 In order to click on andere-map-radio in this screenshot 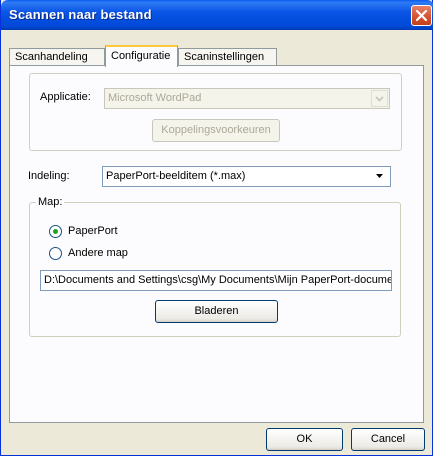, I will do `click(55, 253)`.